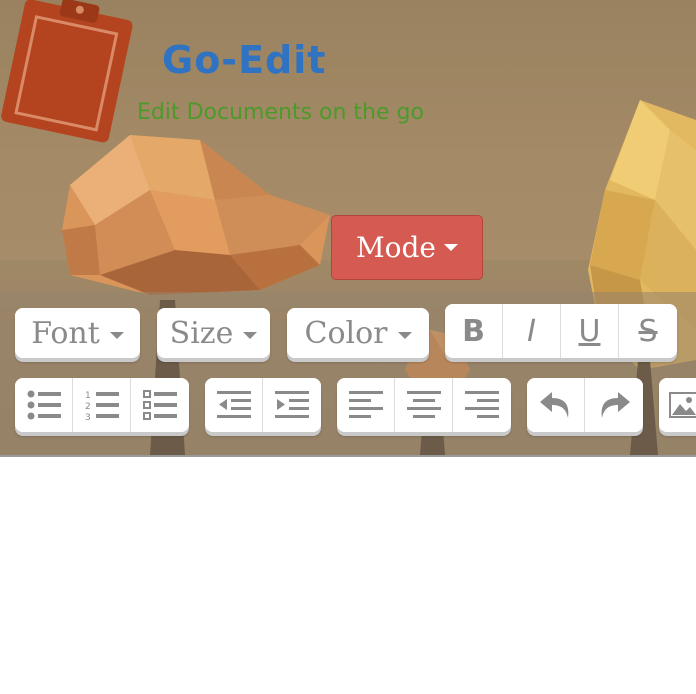  I want to click on align-left-button, so click(366, 405).